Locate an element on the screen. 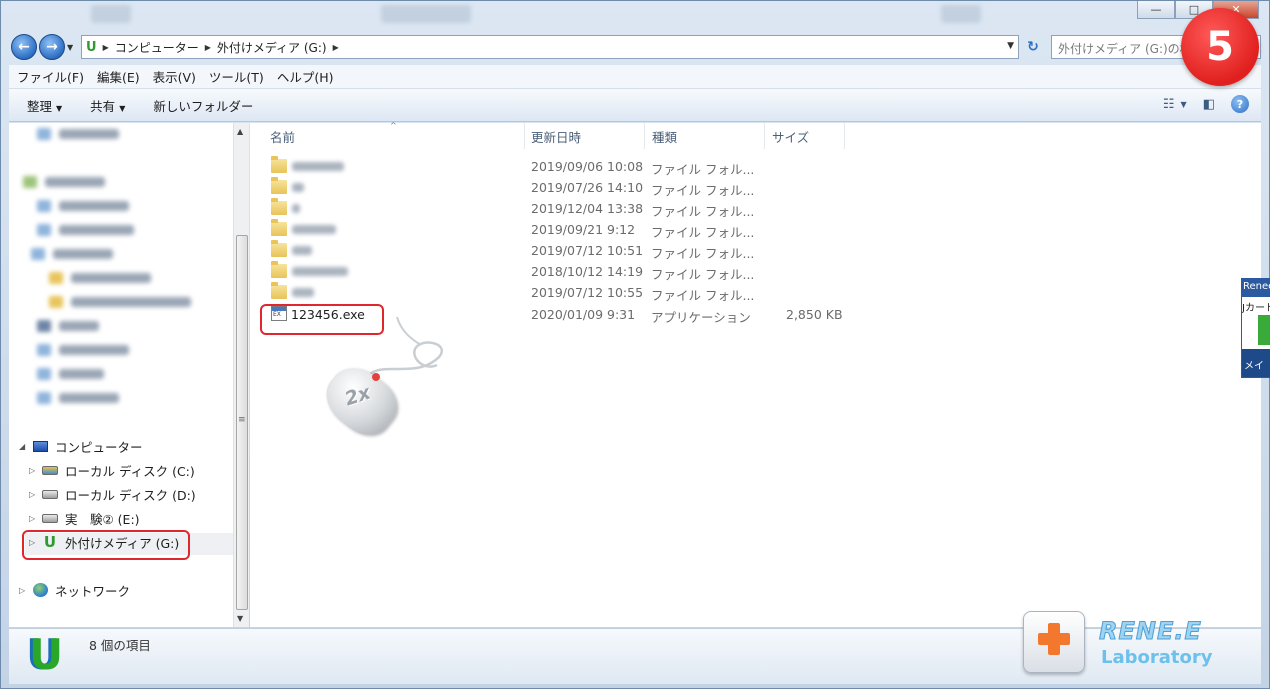 The height and width of the screenshot is (689, 1270). organize-button: 整理 ▼ is located at coordinates (44, 105).